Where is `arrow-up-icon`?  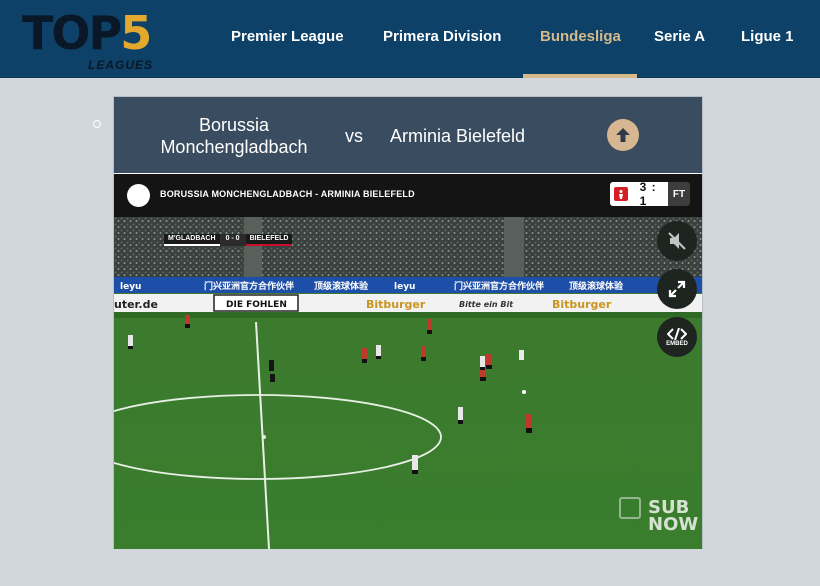 arrow-up-icon is located at coordinates (623, 135).